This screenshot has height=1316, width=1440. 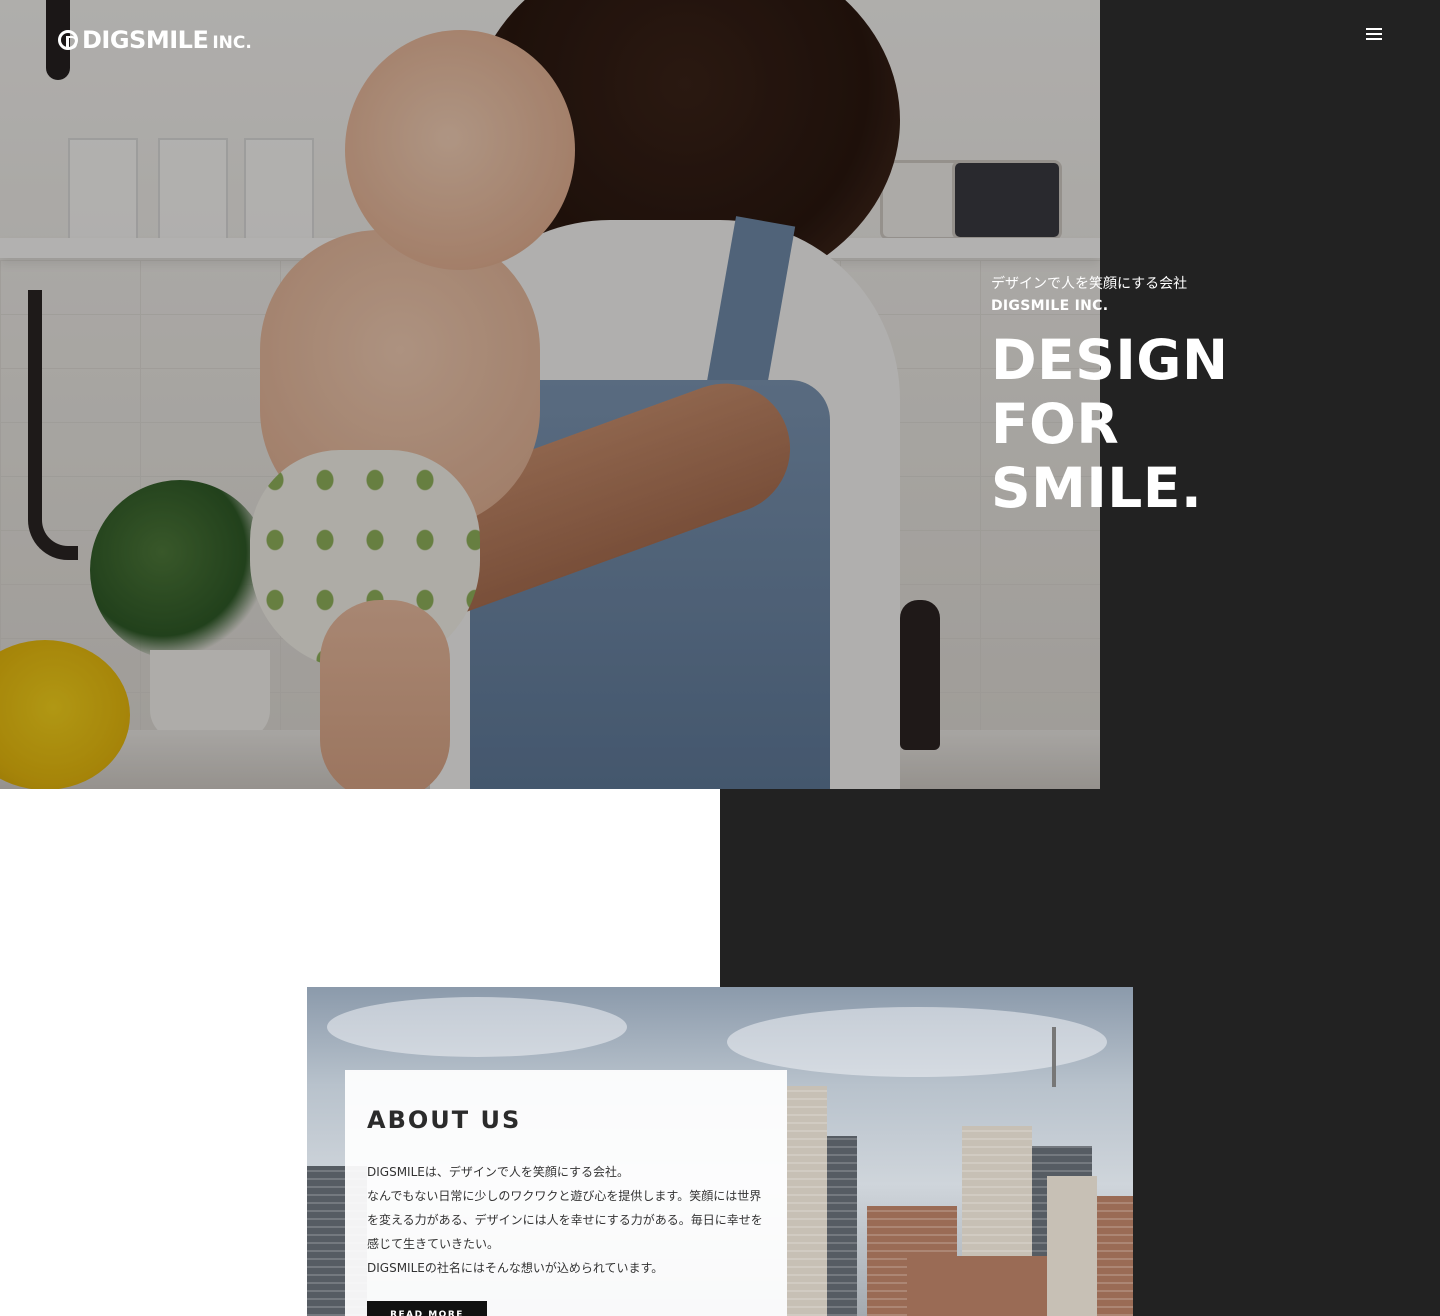 What do you see at coordinates (515, 1268) in the screenshot?
I see `about-paragraph: DIGSMILEの社名にはそんな想いが込められています。` at bounding box center [515, 1268].